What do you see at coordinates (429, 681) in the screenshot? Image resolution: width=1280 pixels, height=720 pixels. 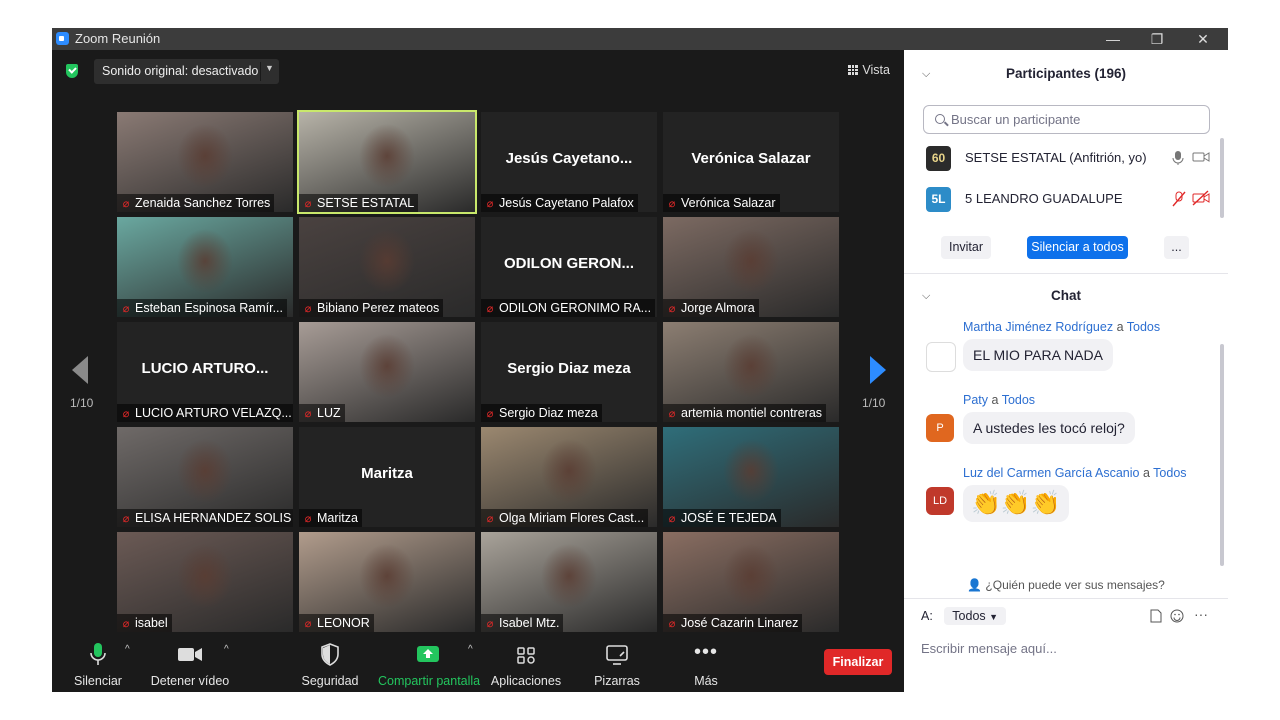 I see `share-screen-label: Compartir pantalla` at bounding box center [429, 681].